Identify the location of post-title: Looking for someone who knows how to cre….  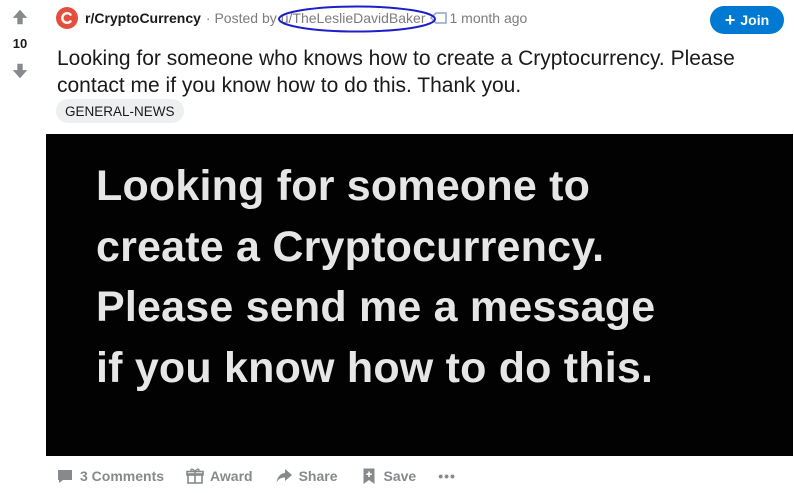
(407, 72).